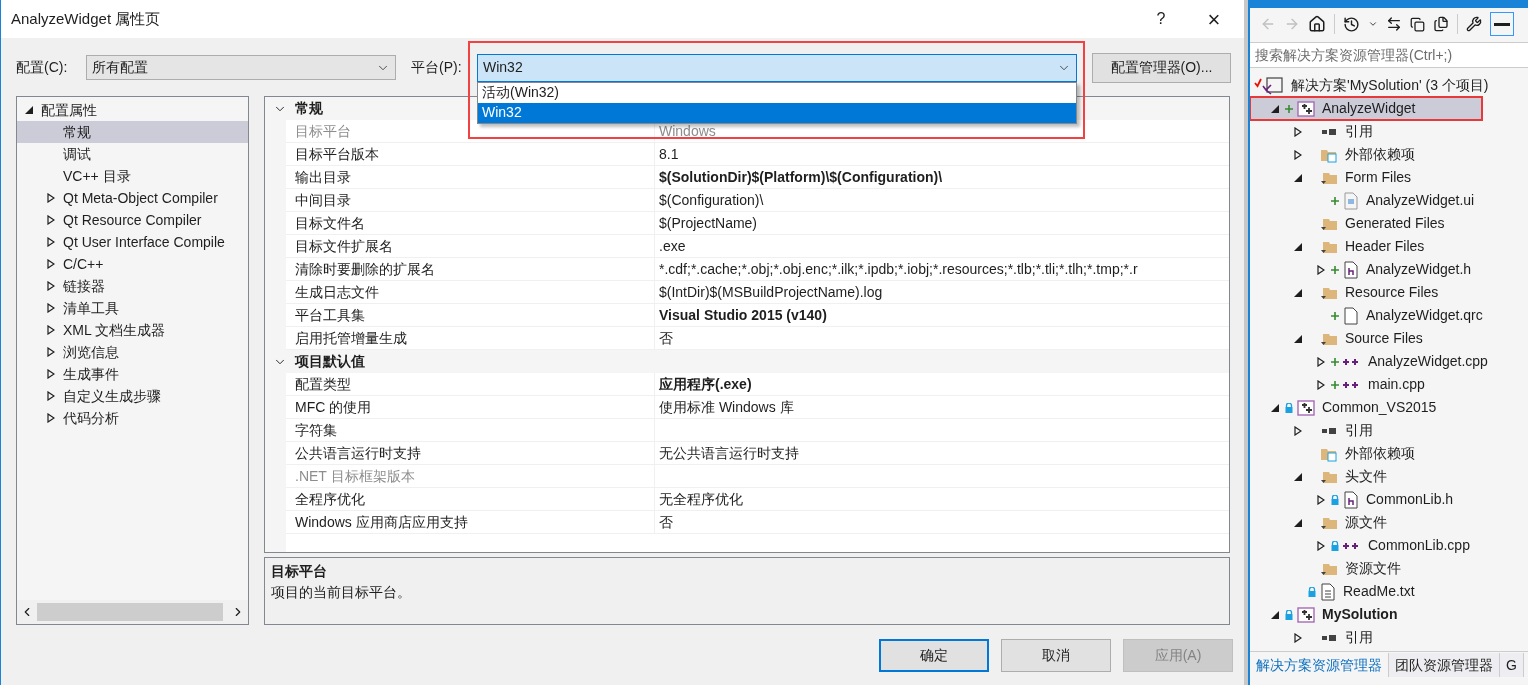 Image resolution: width=1528 pixels, height=685 pixels. Describe the element at coordinates (1214, 19) in the screenshot. I see `close-button: ×` at that location.